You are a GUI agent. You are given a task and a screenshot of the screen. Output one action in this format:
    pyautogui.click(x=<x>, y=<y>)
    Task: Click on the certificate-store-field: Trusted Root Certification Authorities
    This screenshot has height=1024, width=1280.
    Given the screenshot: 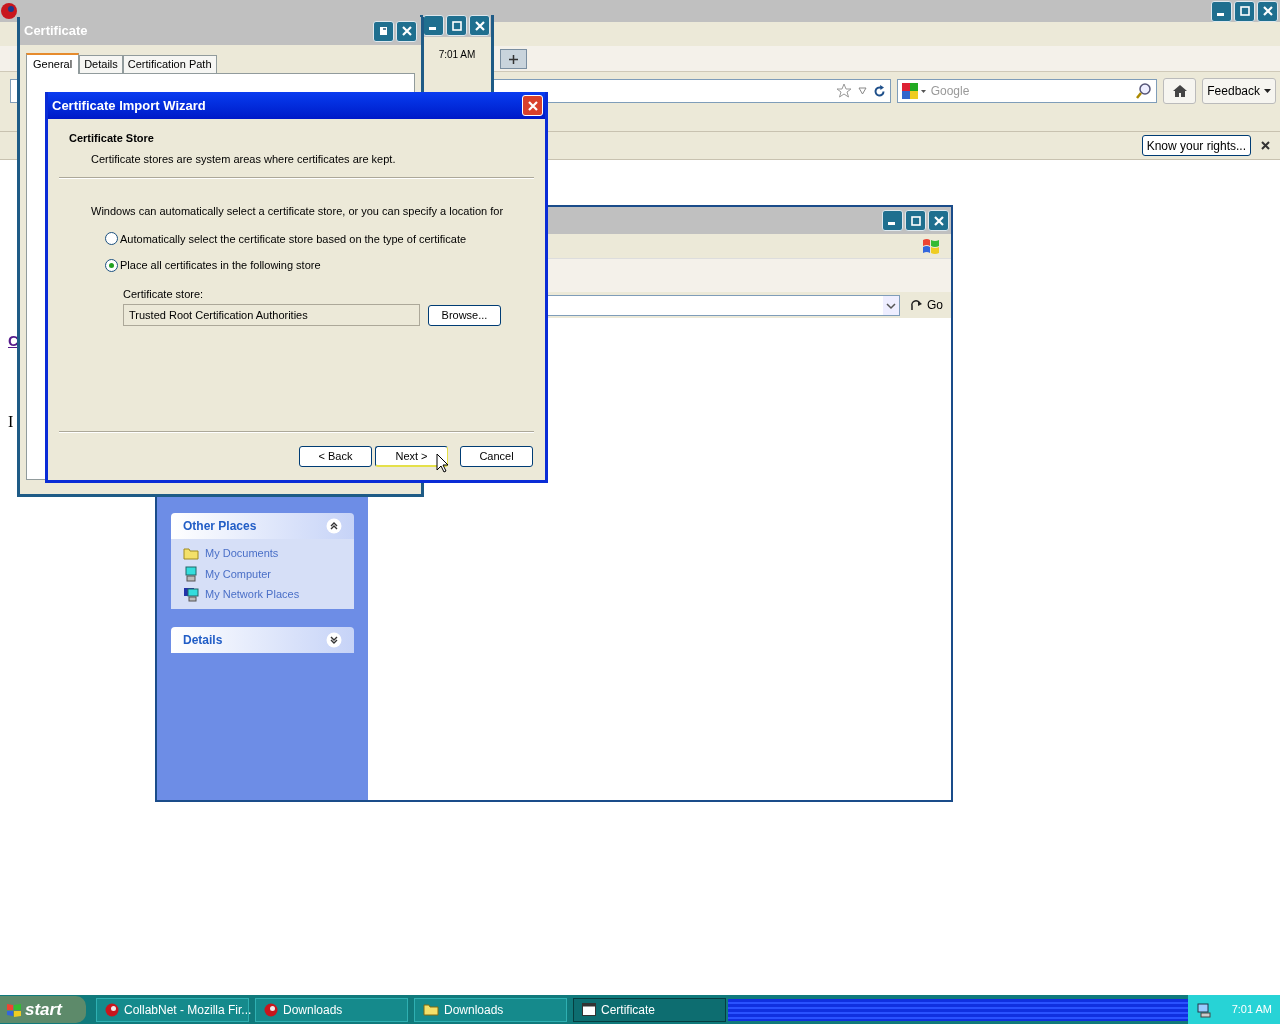 What is the action you would take?
    pyautogui.click(x=271, y=315)
    